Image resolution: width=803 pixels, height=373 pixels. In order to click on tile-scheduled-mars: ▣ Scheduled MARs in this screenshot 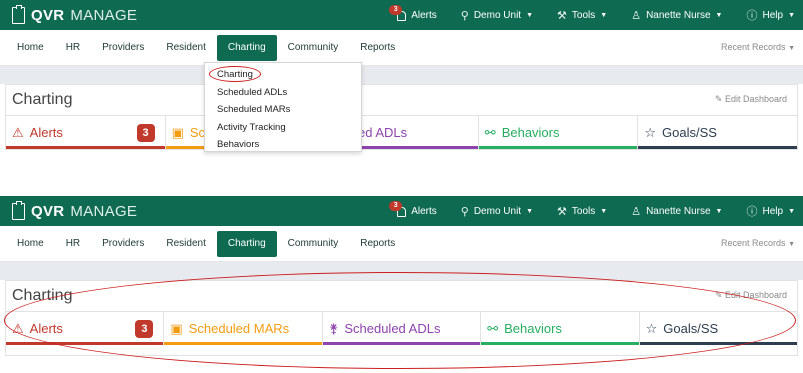, I will do `click(243, 328)`.